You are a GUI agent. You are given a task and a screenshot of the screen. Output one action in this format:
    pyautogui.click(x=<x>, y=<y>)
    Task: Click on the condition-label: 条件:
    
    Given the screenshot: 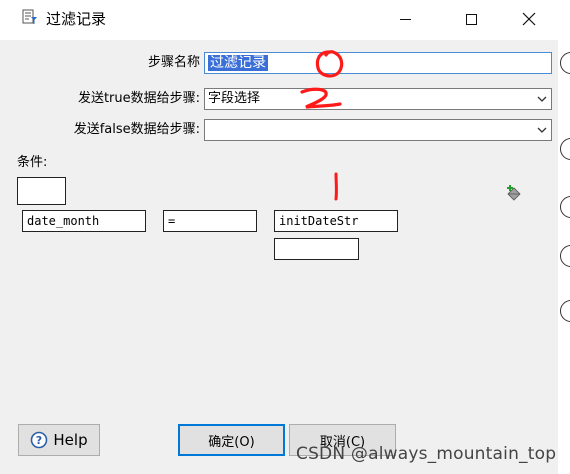 What is the action you would take?
    pyautogui.click(x=32, y=162)
    